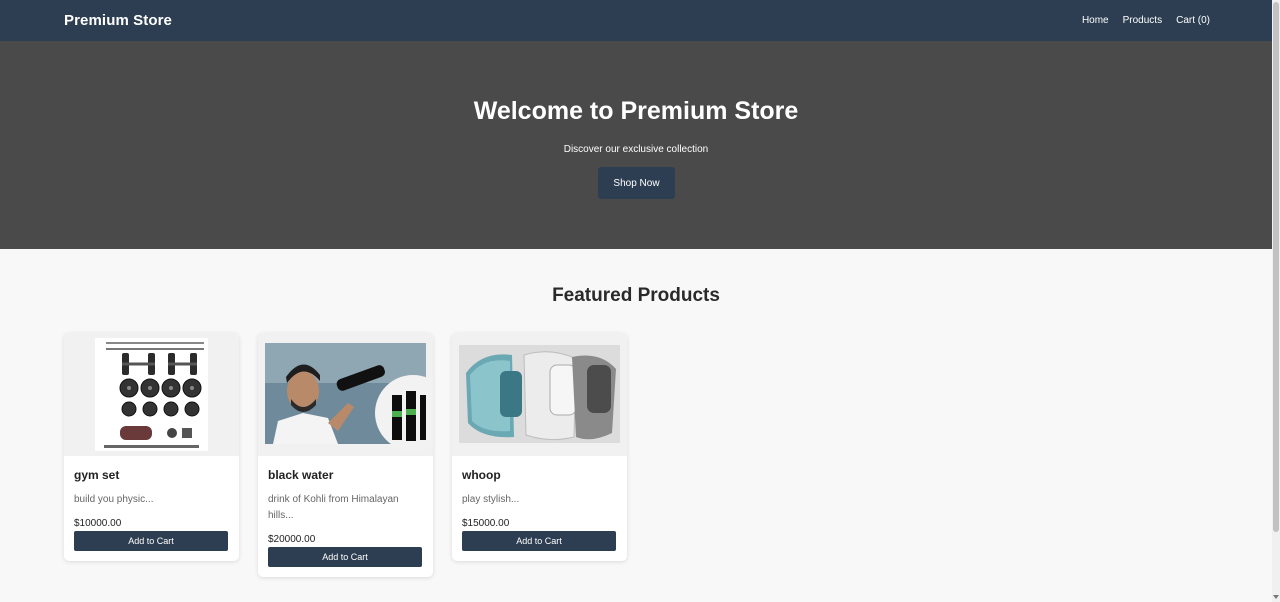 The image size is (1280, 602). I want to click on nav-links: Home Products Cart (0), so click(1146, 20).